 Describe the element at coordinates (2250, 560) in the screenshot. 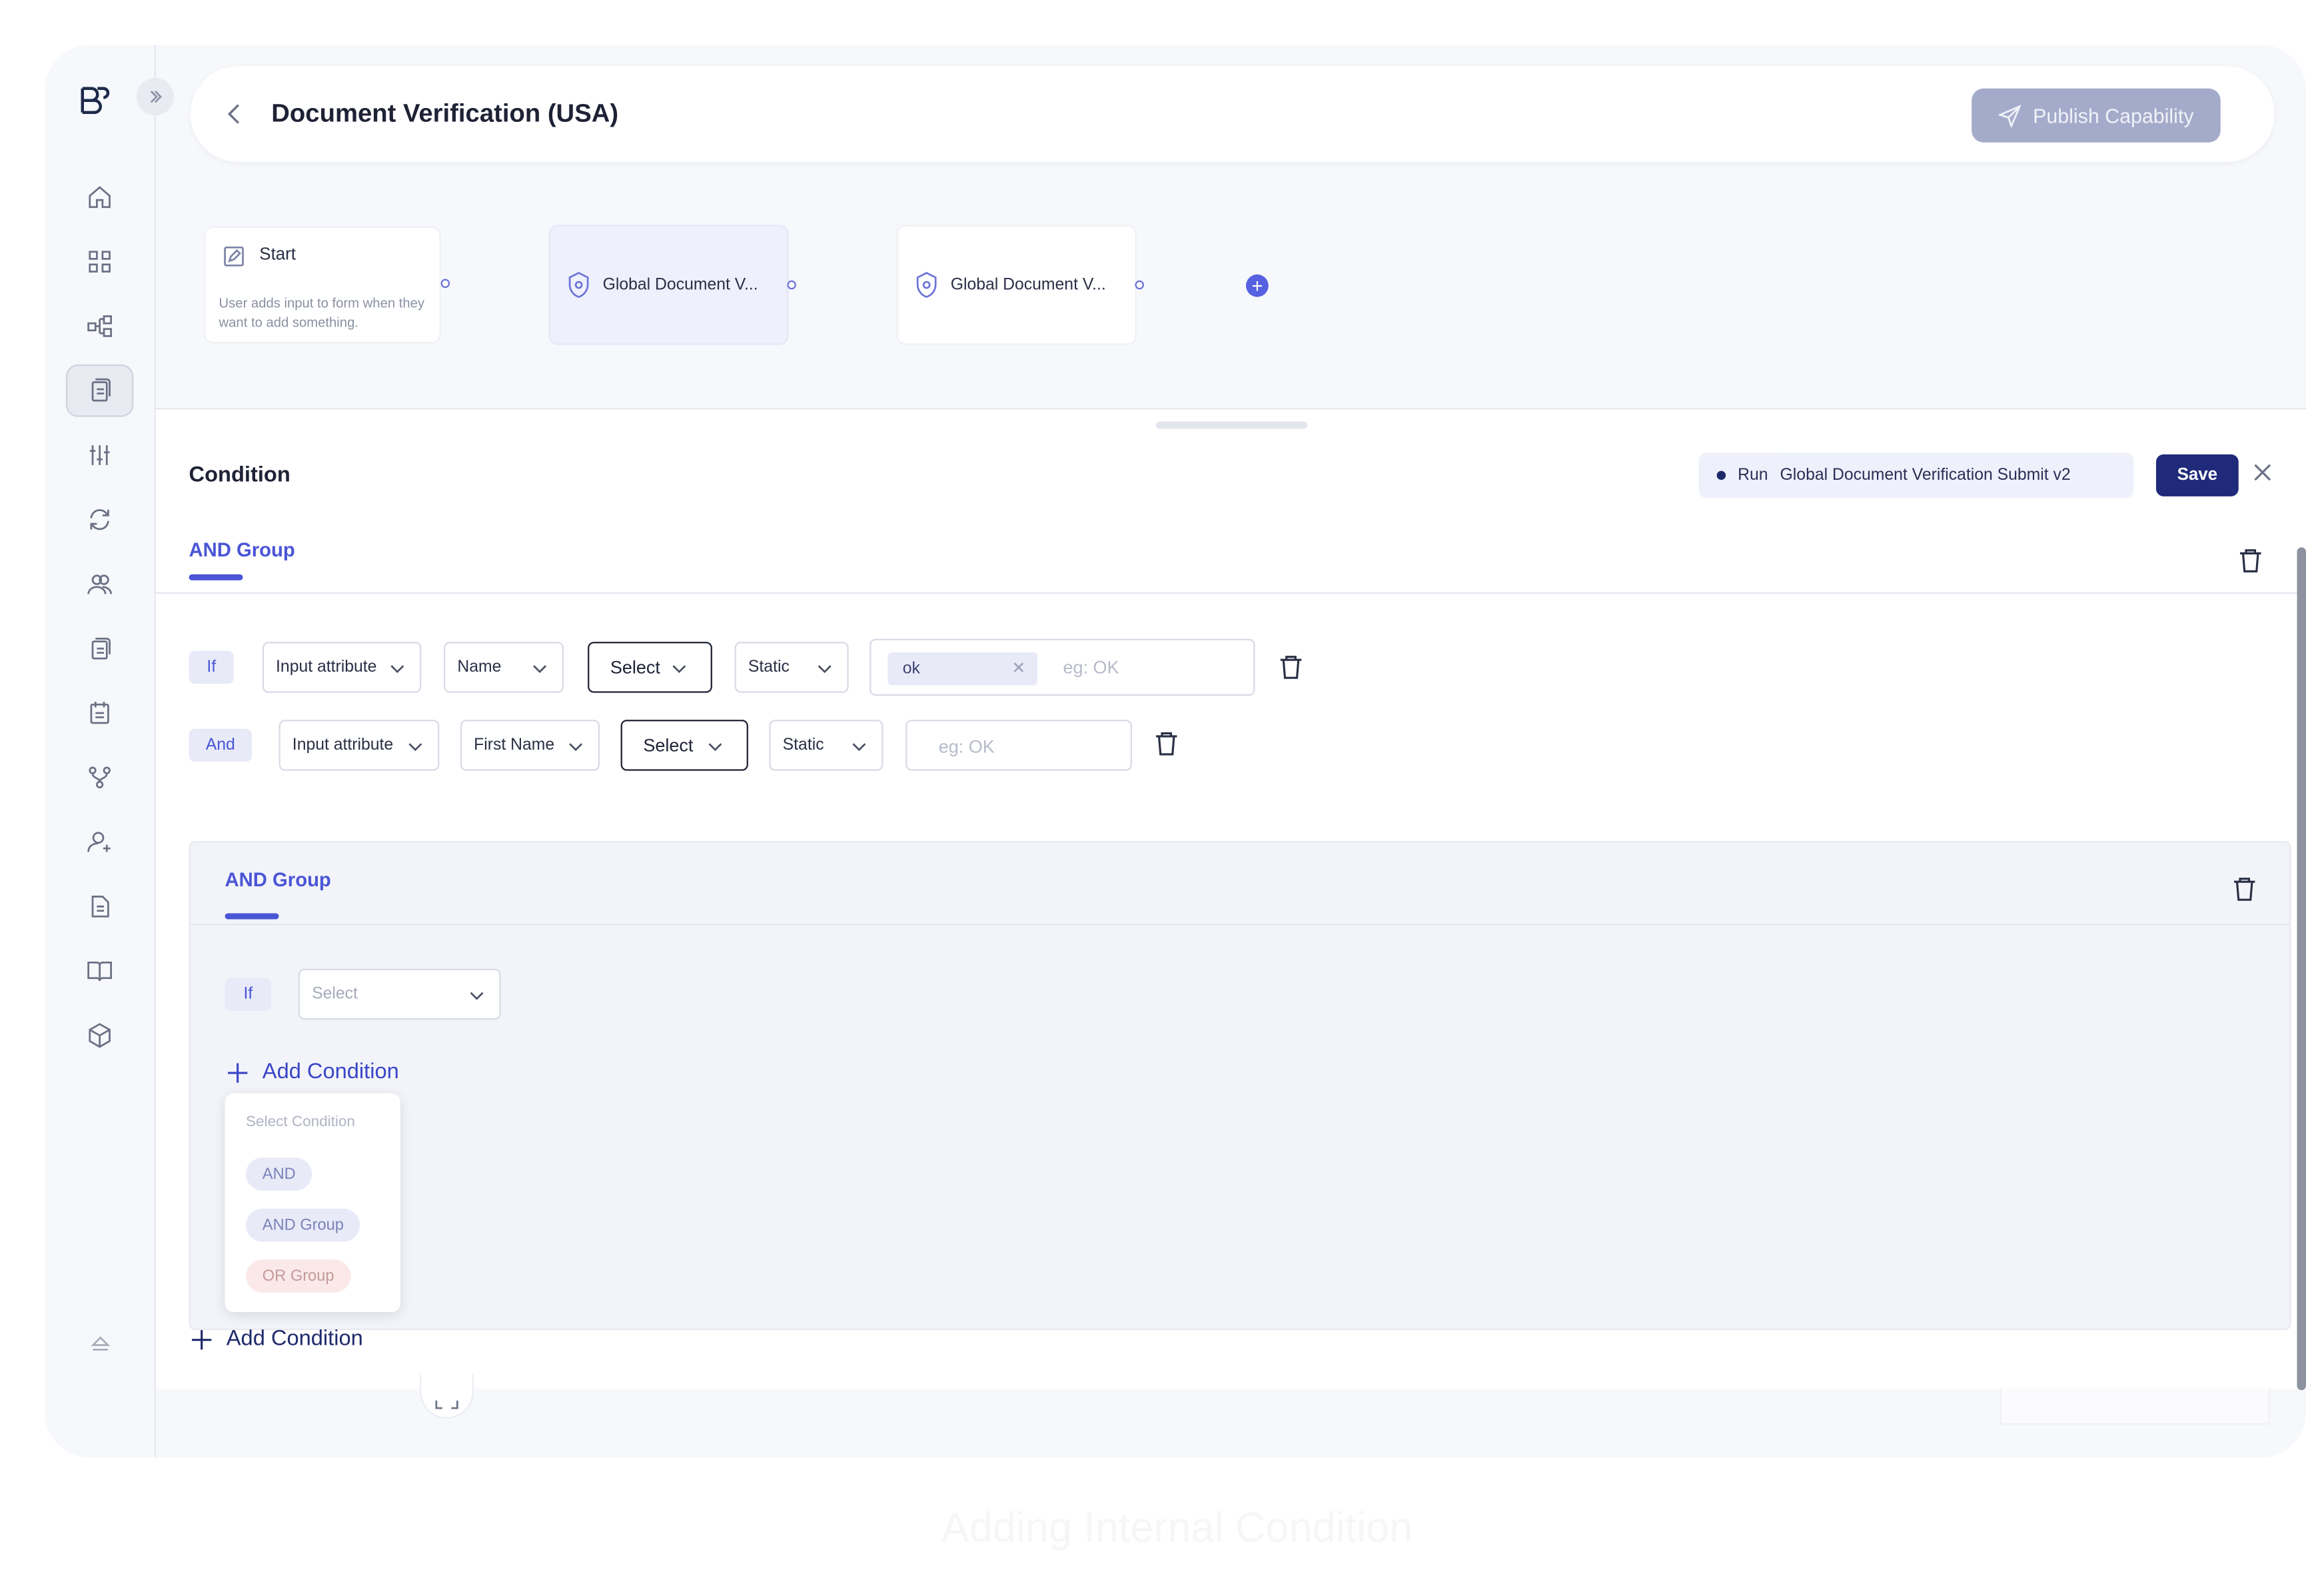

I see `delete-group-trash-icon` at that location.